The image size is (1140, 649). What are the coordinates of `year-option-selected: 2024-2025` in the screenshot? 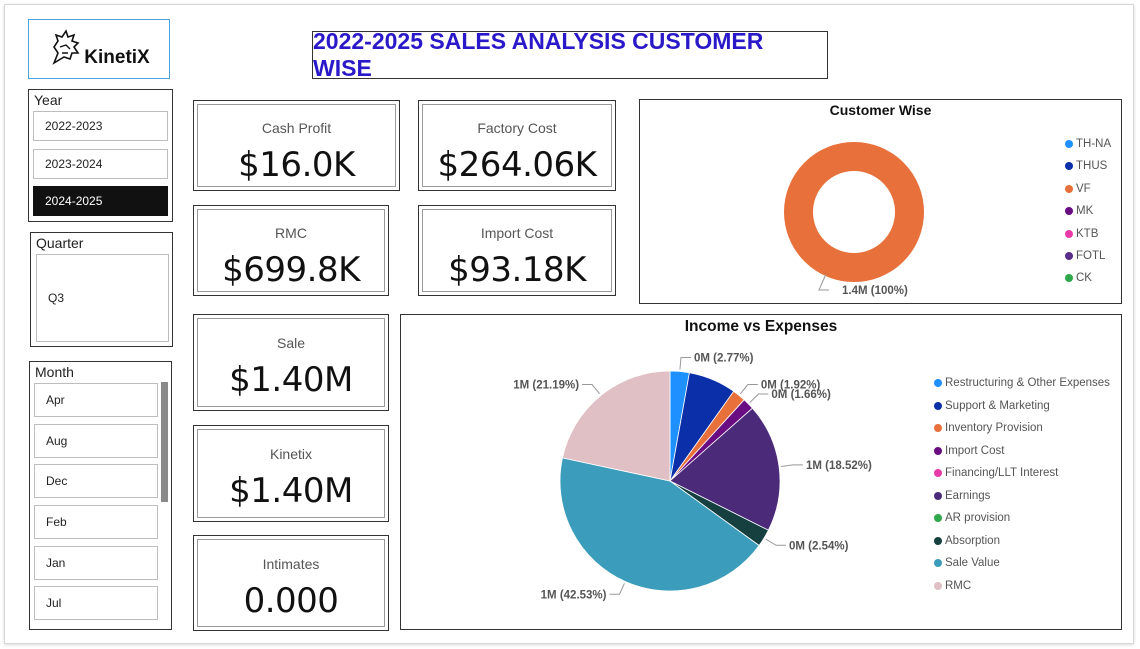 It's located at (100, 201).